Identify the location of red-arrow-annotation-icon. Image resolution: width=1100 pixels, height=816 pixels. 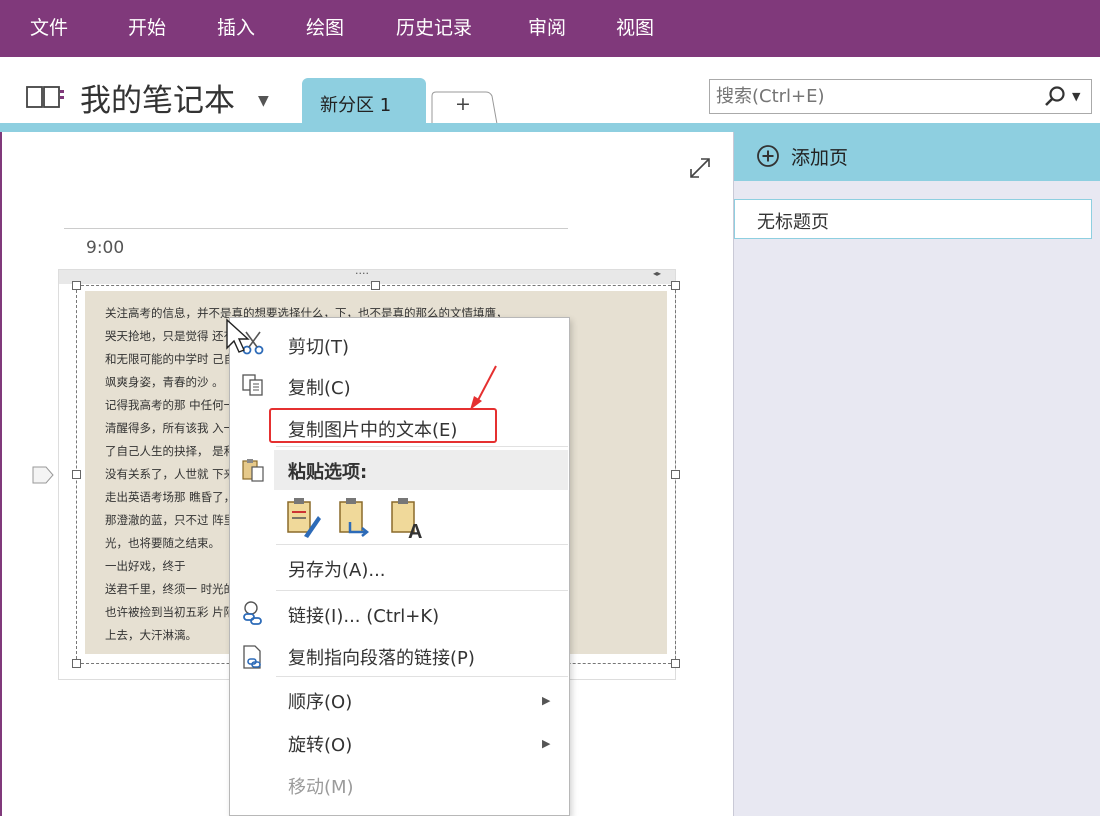
(483, 387).